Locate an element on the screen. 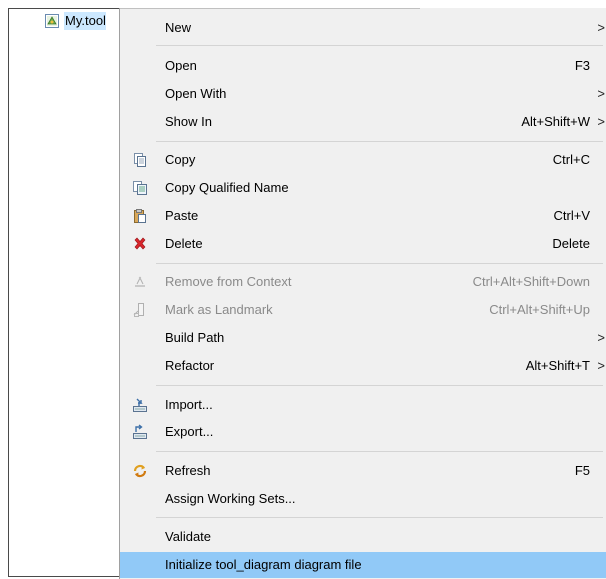 This screenshot has height=579, width=606. import-icon is located at coordinates (140, 405).